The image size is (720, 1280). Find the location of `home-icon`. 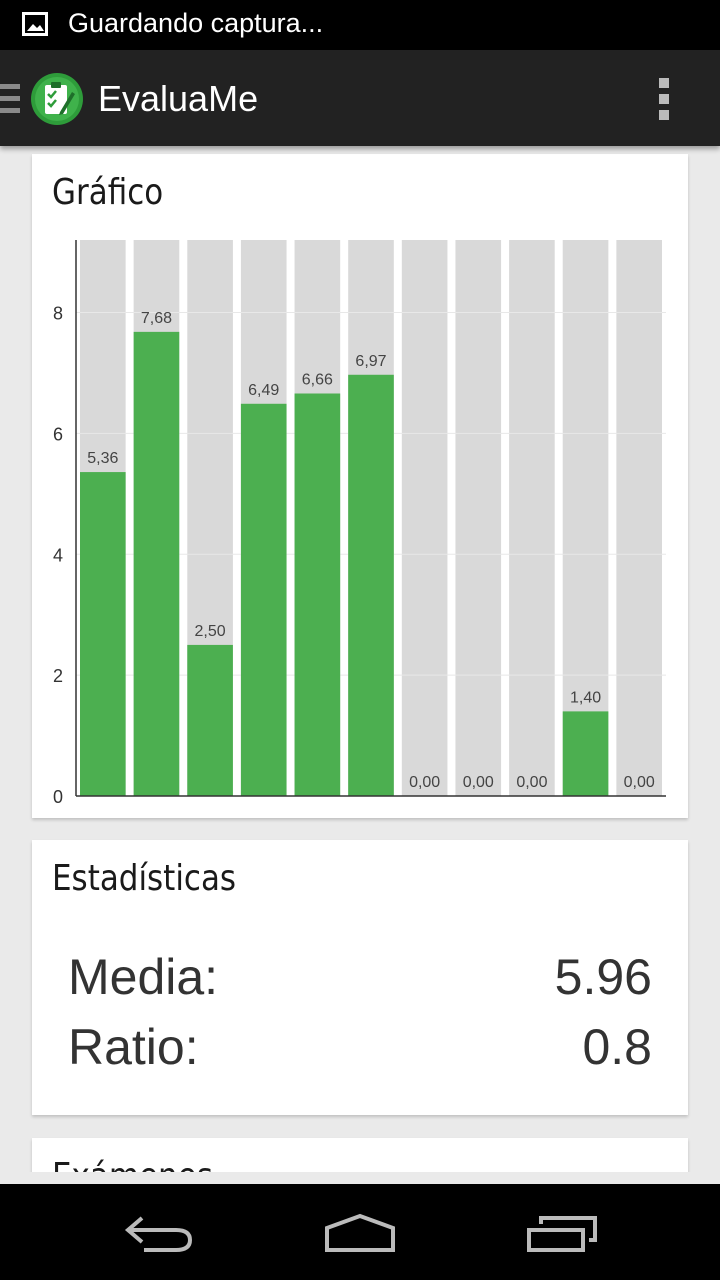

home-icon is located at coordinates (360, 1232).